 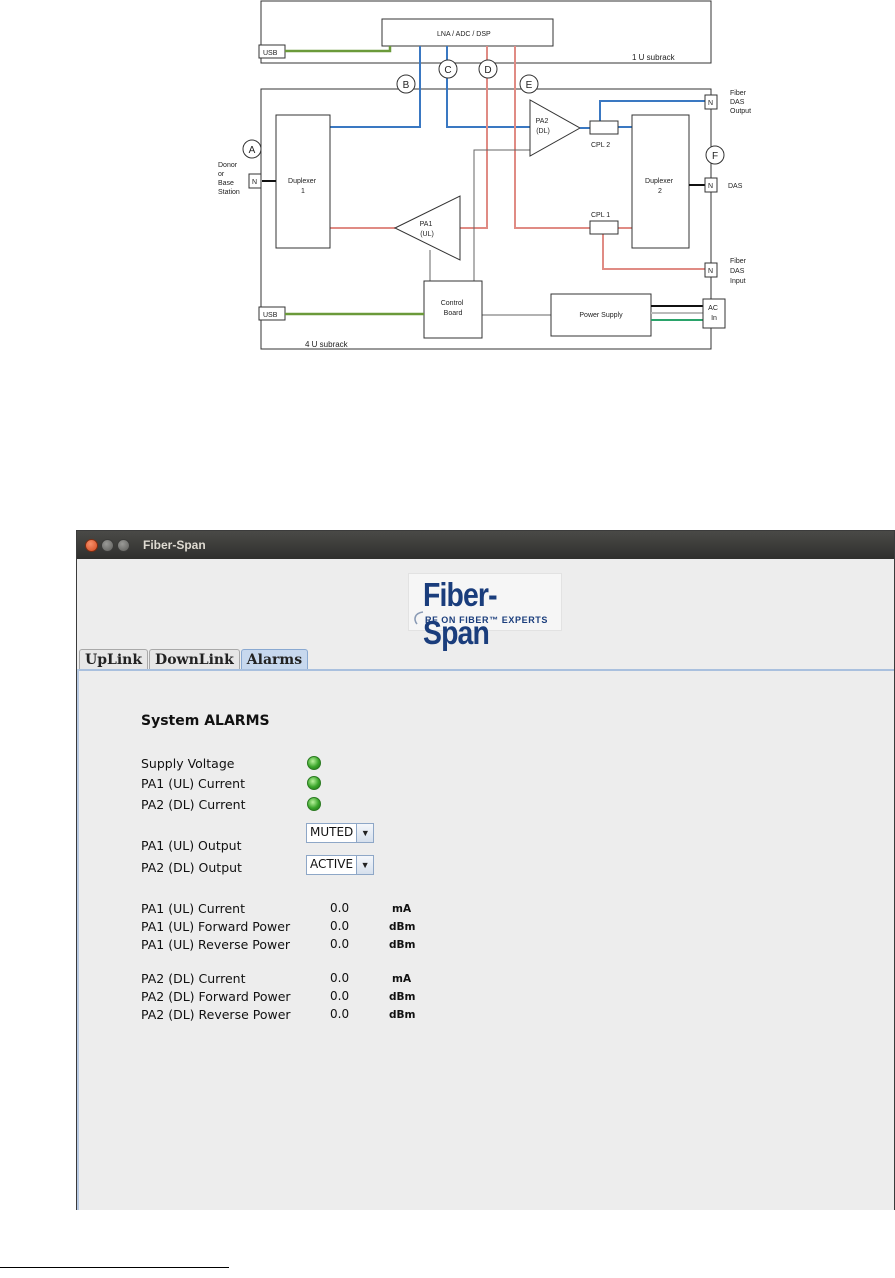 I want to click on control-board-line2: Board, so click(x=453, y=313).